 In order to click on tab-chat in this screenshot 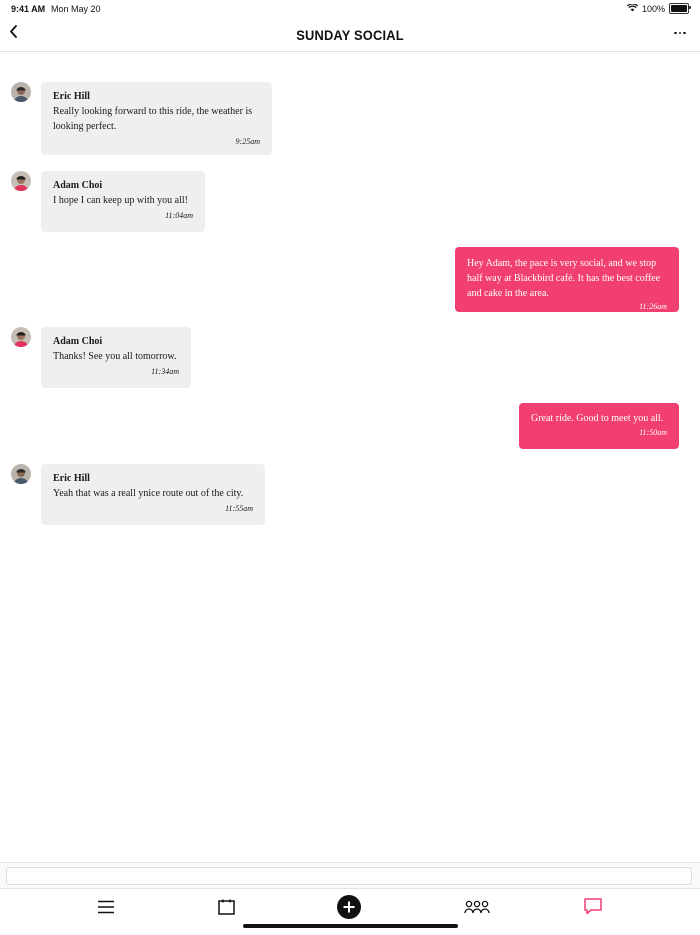, I will do `click(593, 909)`.